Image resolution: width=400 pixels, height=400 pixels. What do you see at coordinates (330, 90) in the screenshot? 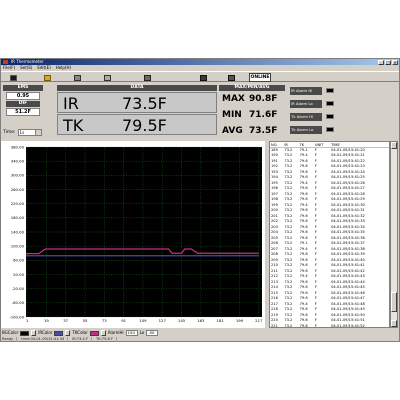
I see `alarm-ir-hi-indicator` at bounding box center [330, 90].